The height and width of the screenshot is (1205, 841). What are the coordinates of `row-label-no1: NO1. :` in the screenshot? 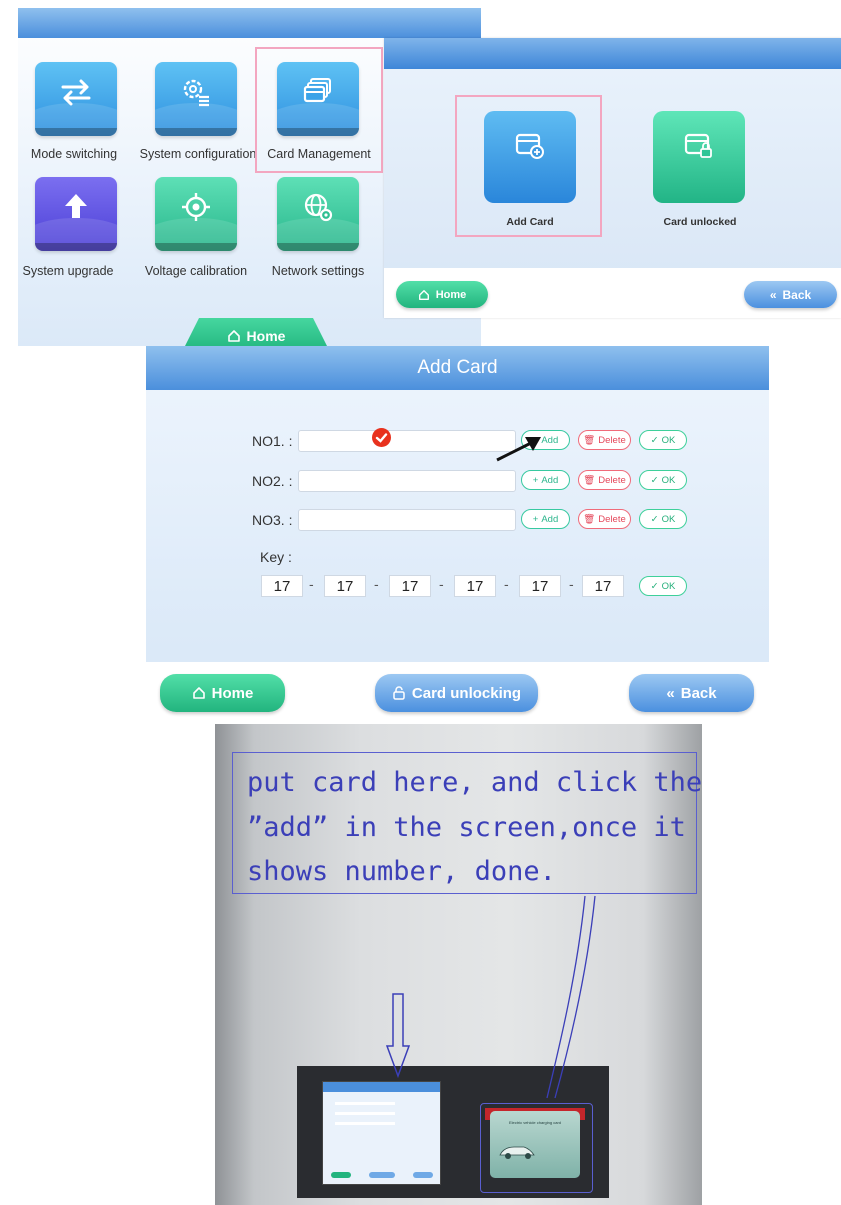 It's located at (272, 441).